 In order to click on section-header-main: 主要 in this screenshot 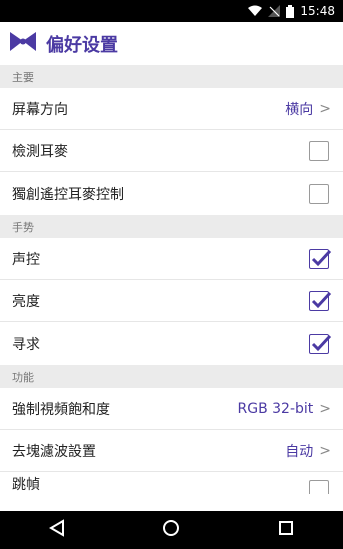, I will do `click(171, 76)`.